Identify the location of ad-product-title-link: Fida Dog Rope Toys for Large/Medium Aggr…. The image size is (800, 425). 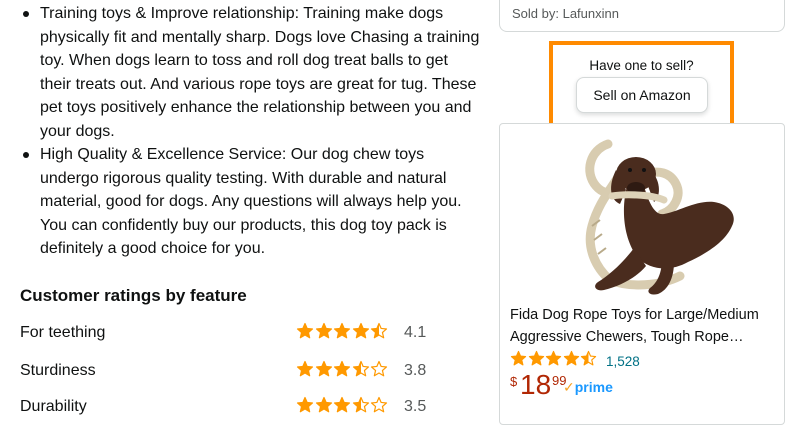
(641, 326).